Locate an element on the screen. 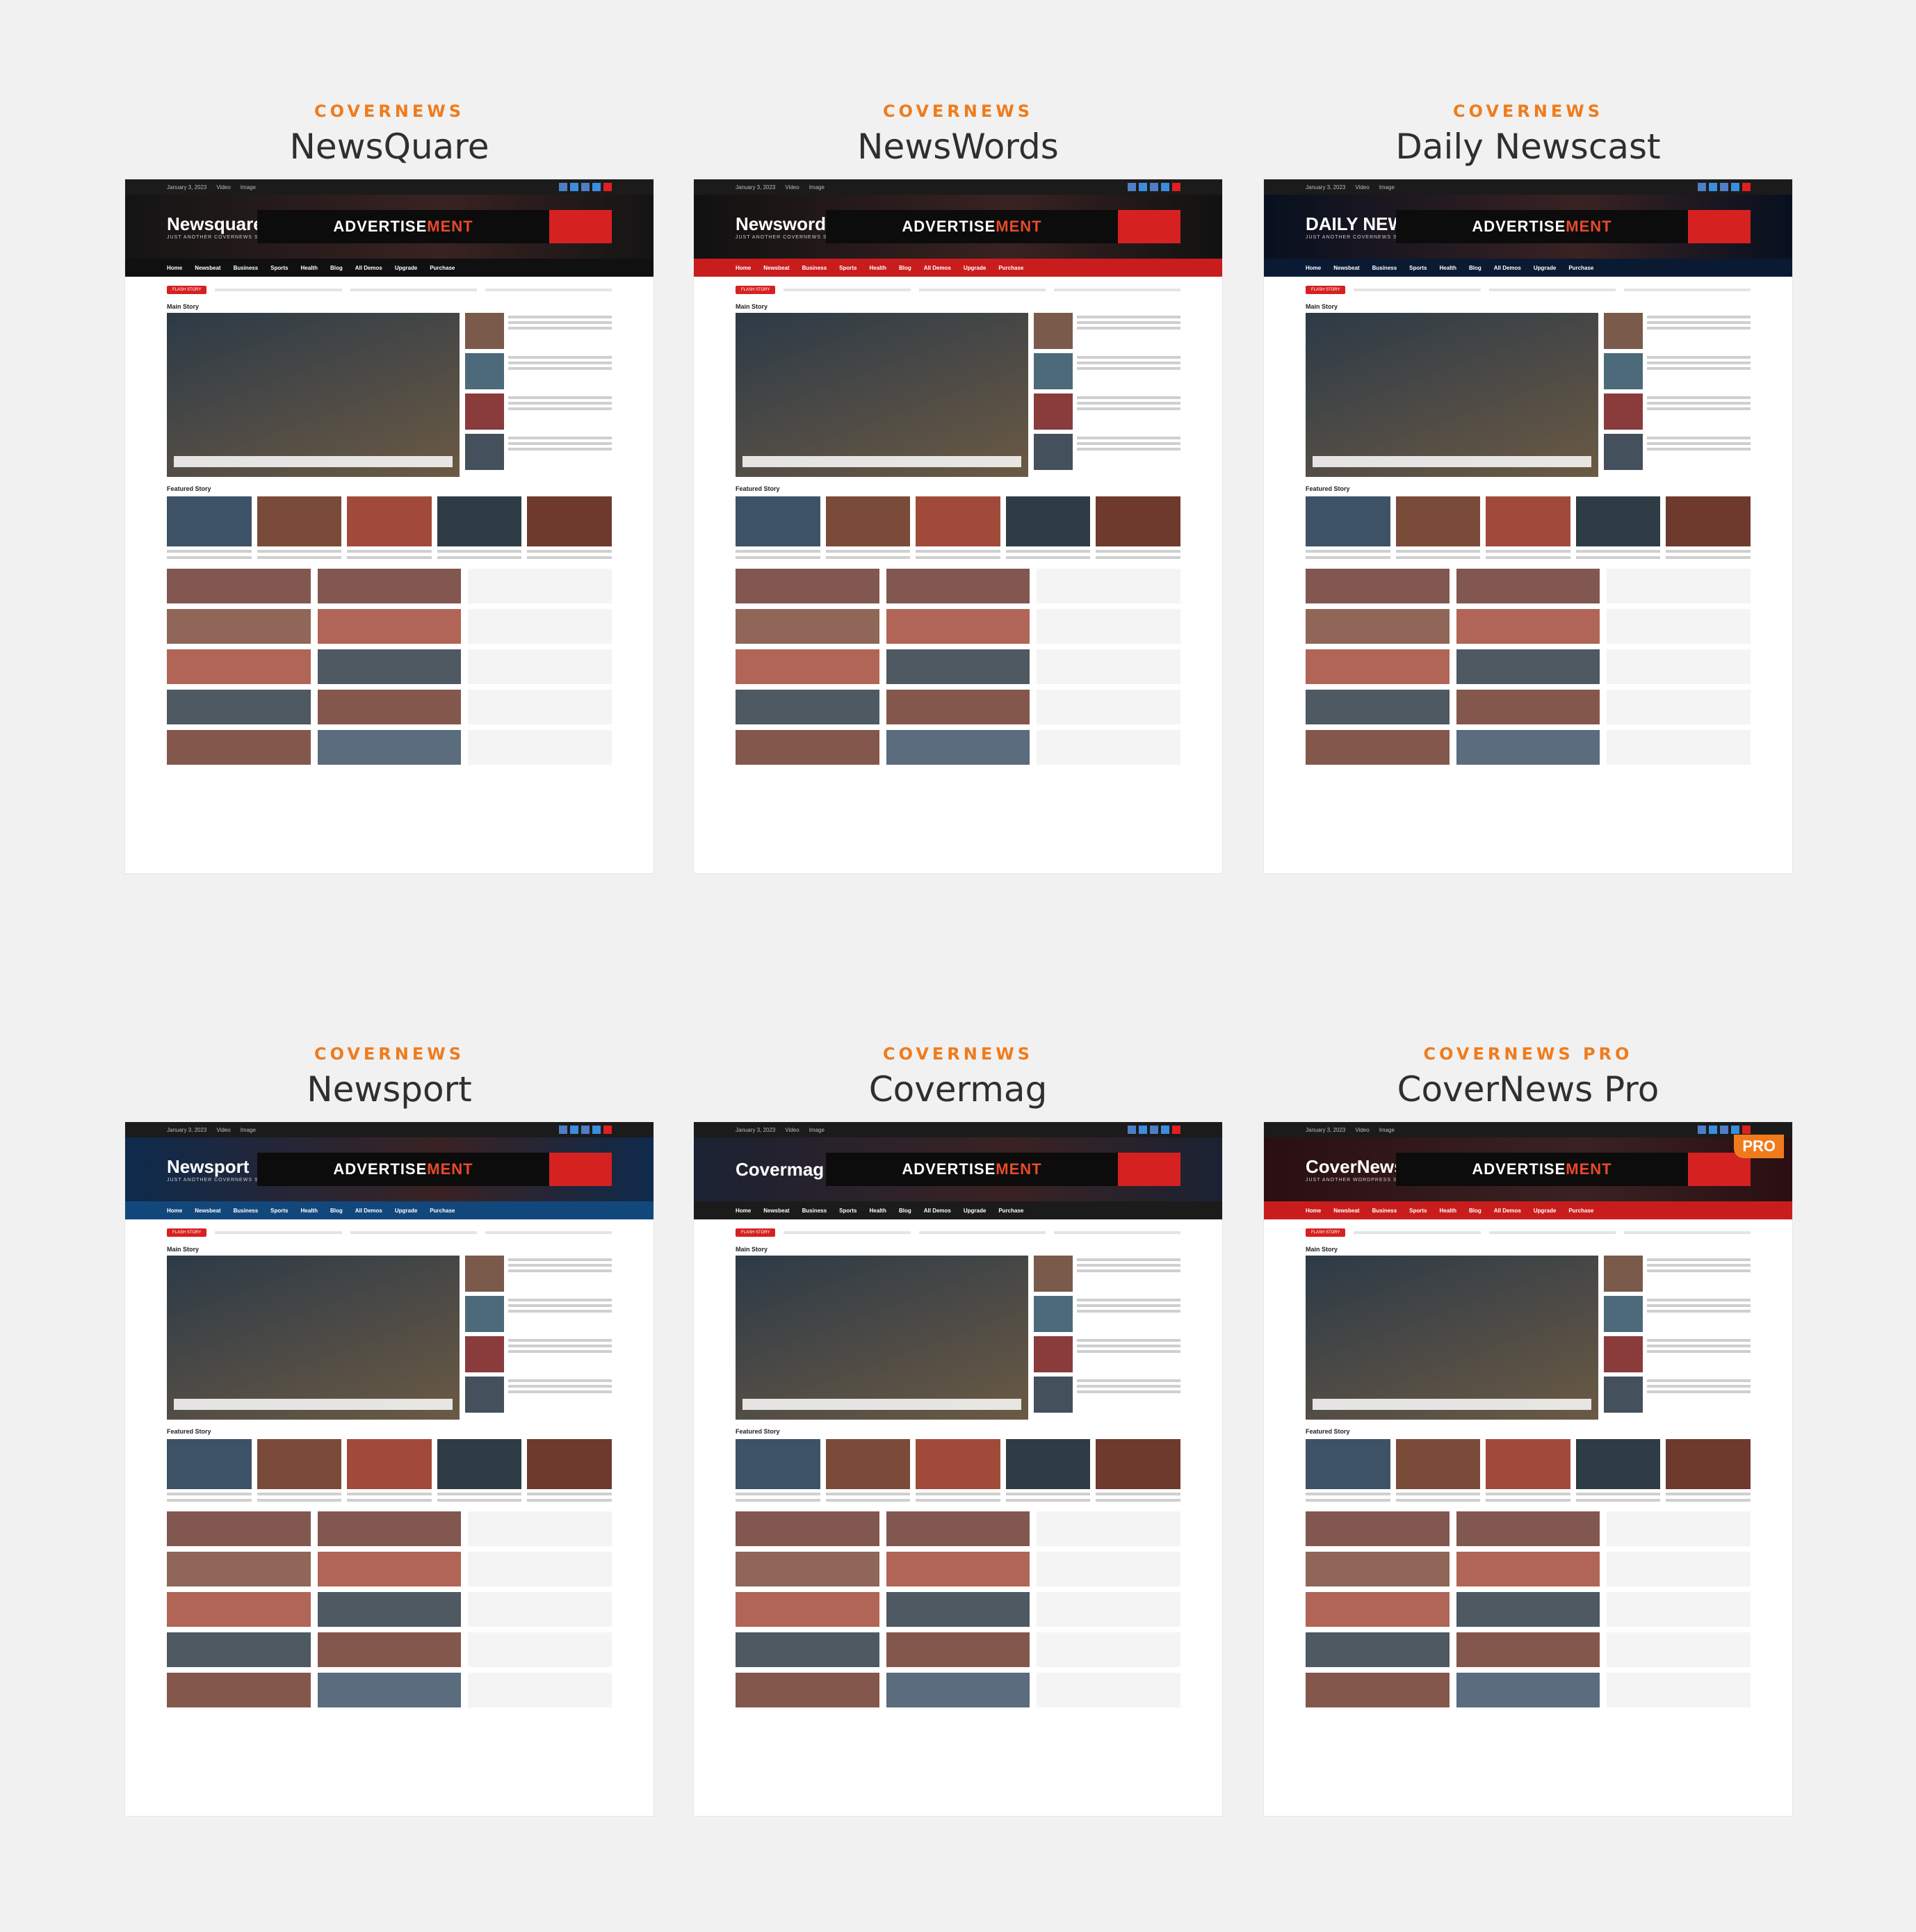 The height and width of the screenshot is (1932, 1916). theme-title: Daily Newscast is located at coordinates (1528, 147).